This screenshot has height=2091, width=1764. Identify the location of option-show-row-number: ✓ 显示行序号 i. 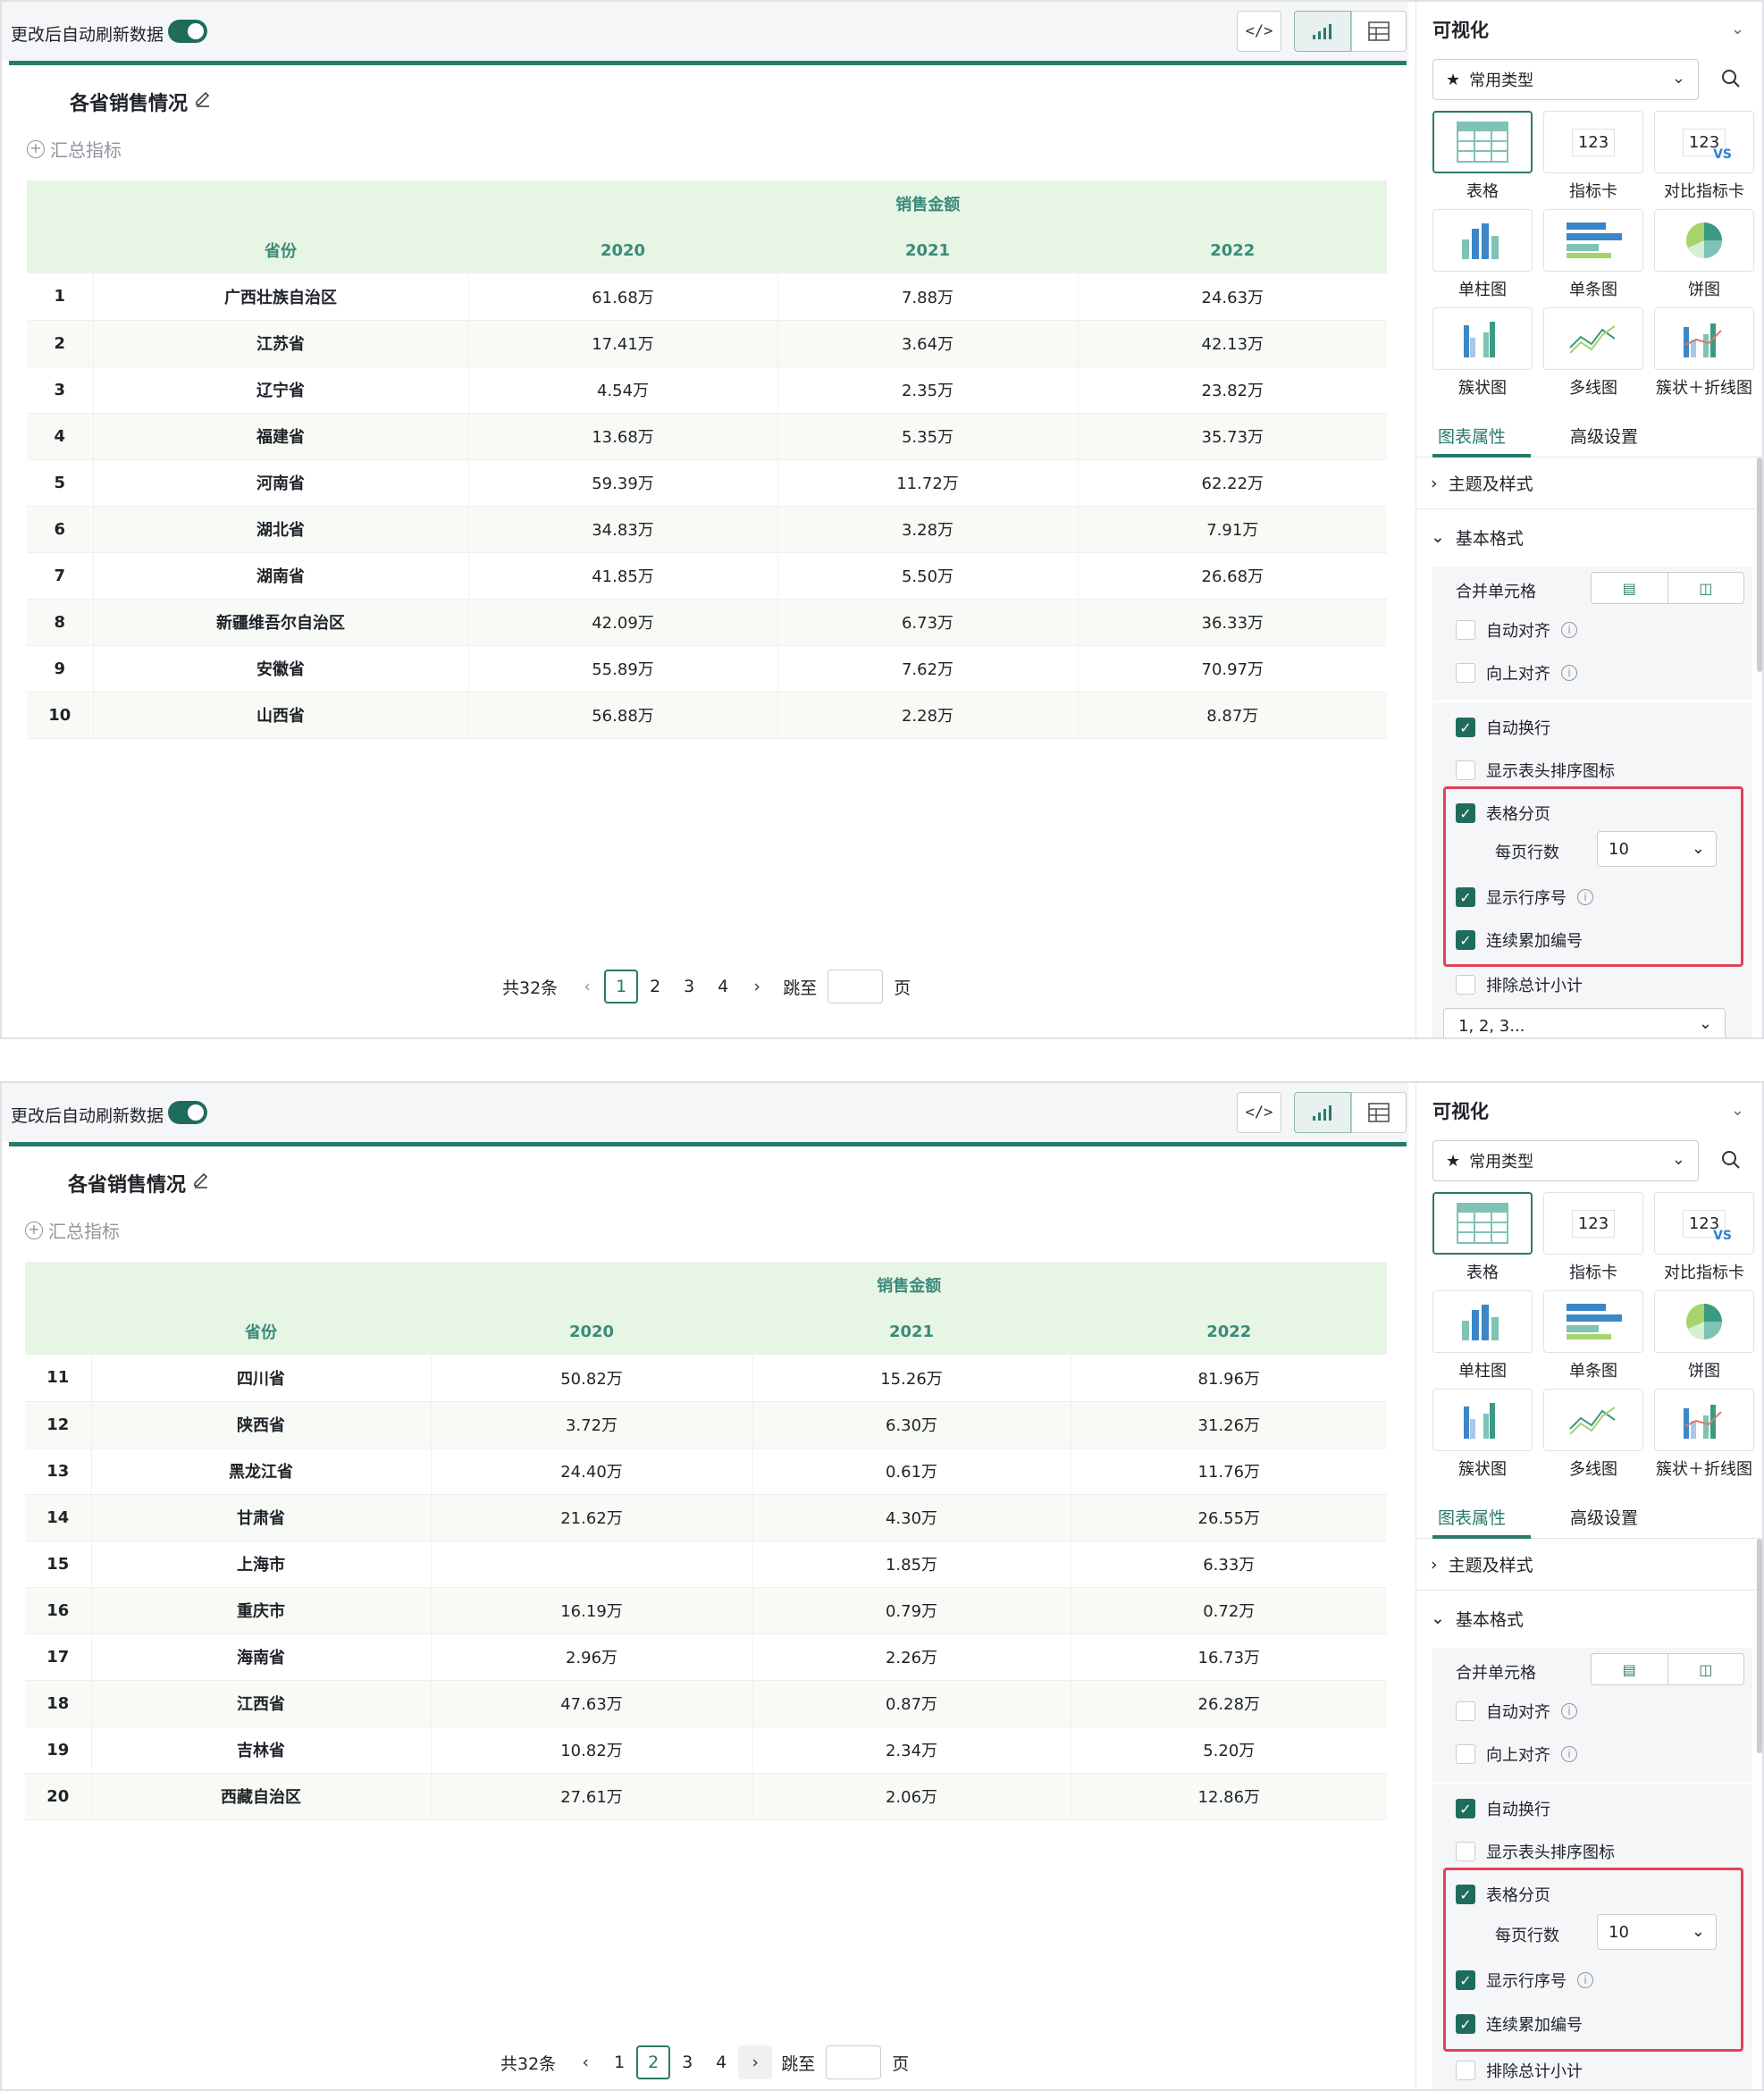
(1524, 897).